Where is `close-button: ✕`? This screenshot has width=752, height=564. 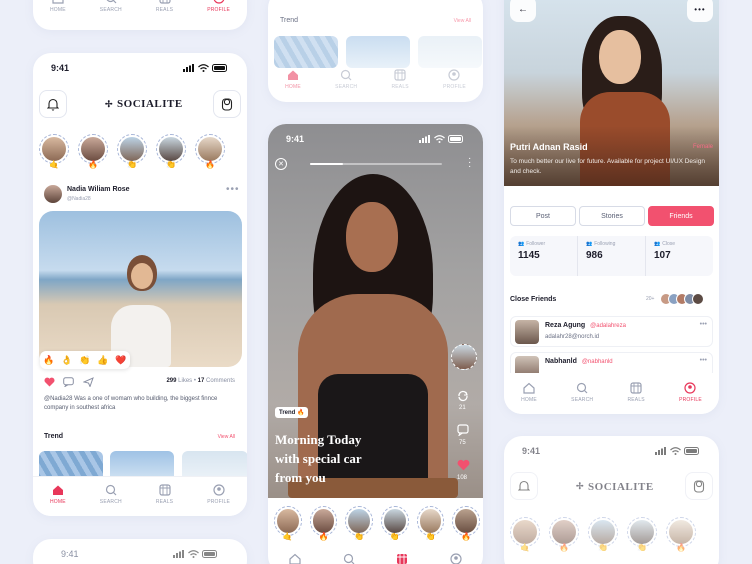
close-button: ✕ is located at coordinates (281, 164).